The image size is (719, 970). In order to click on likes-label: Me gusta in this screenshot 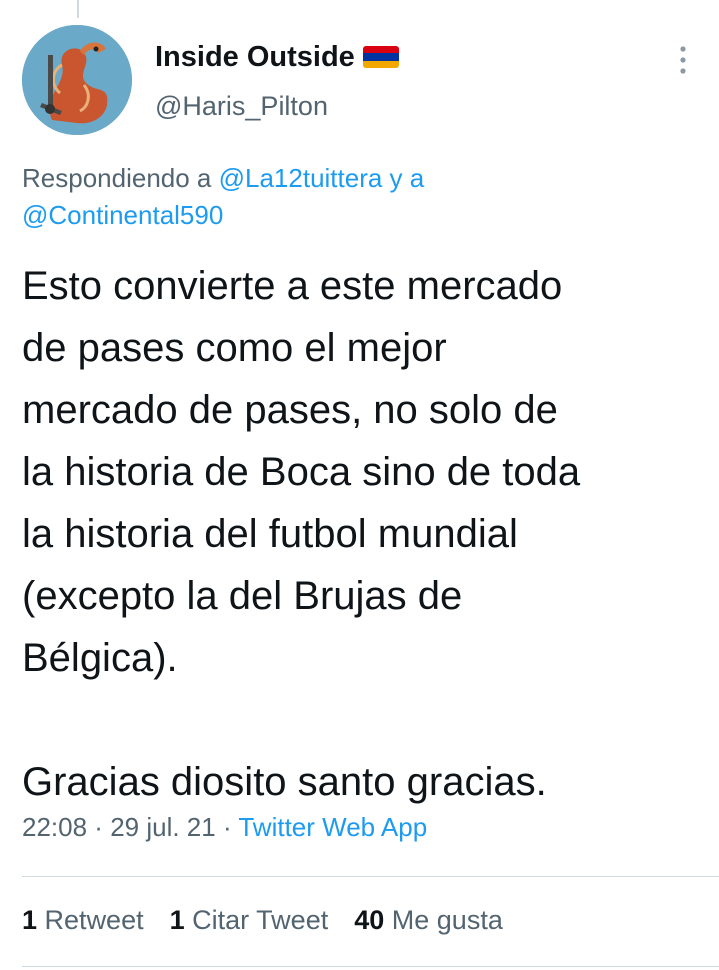, I will do `click(447, 920)`.